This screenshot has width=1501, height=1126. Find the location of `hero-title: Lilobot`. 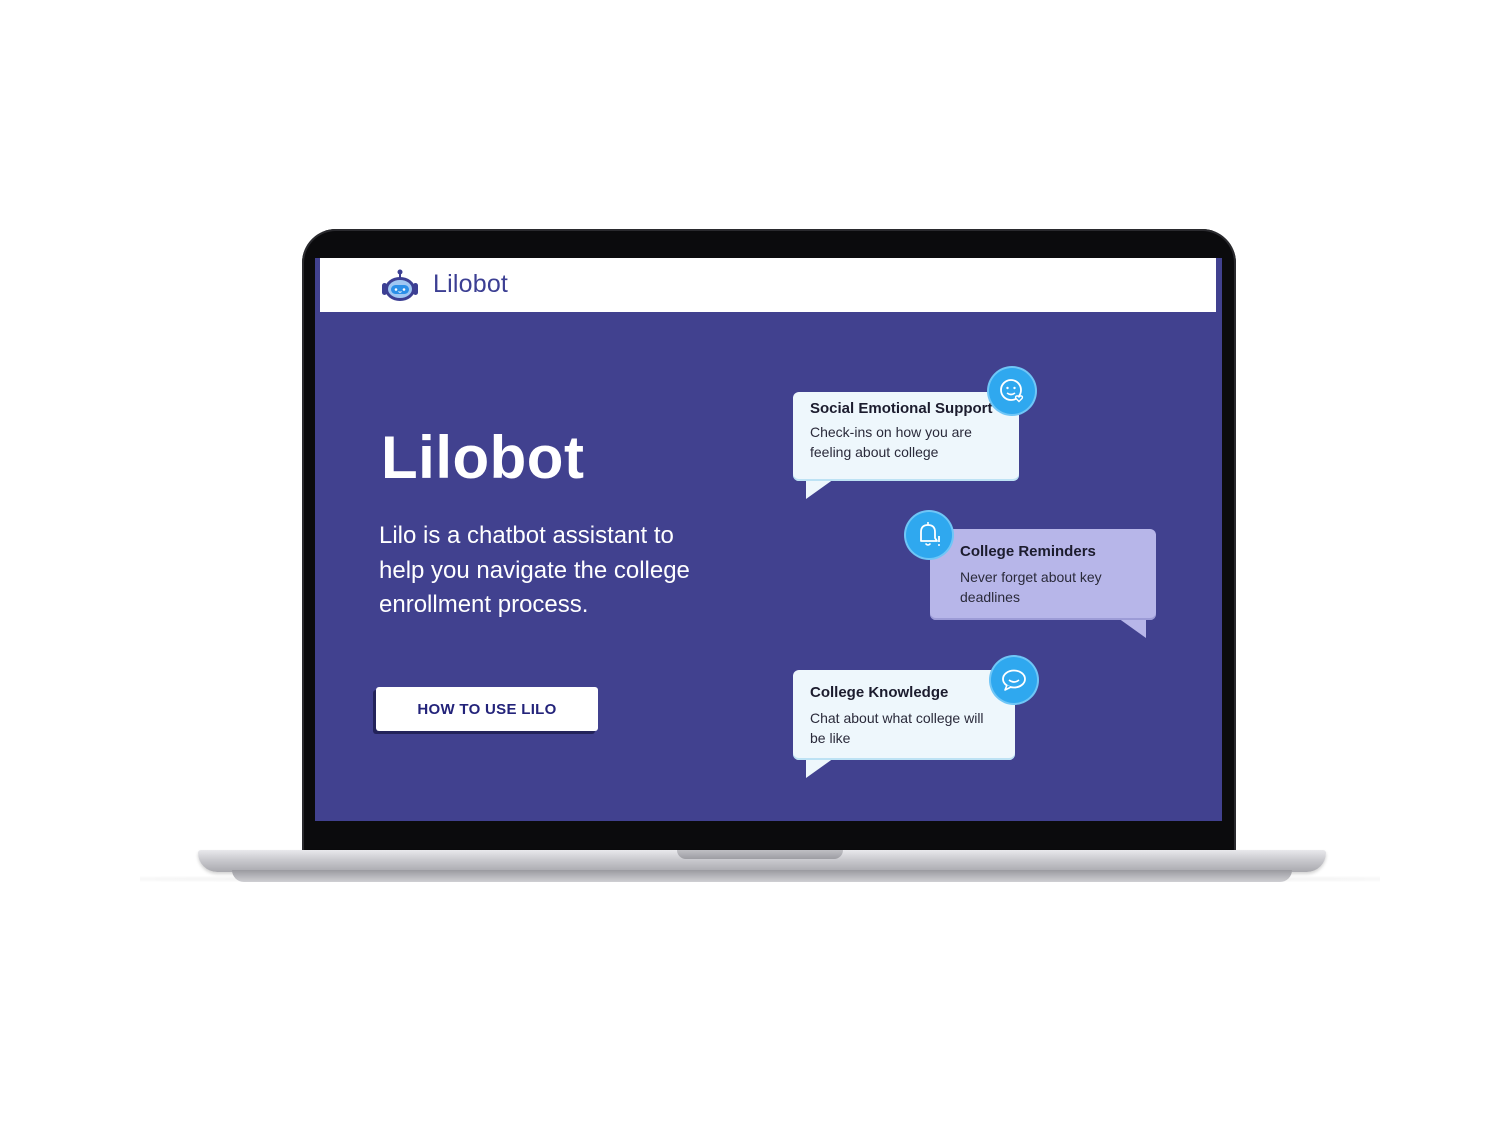

hero-title: Lilobot is located at coordinates (483, 457).